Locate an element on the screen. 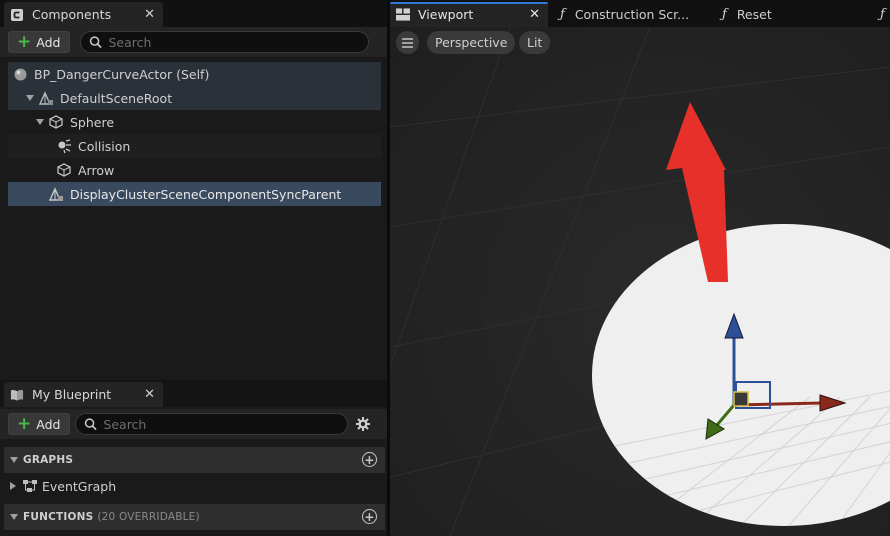 The height and width of the screenshot is (536, 890). blueprint-search-input is located at coordinates (221, 424).